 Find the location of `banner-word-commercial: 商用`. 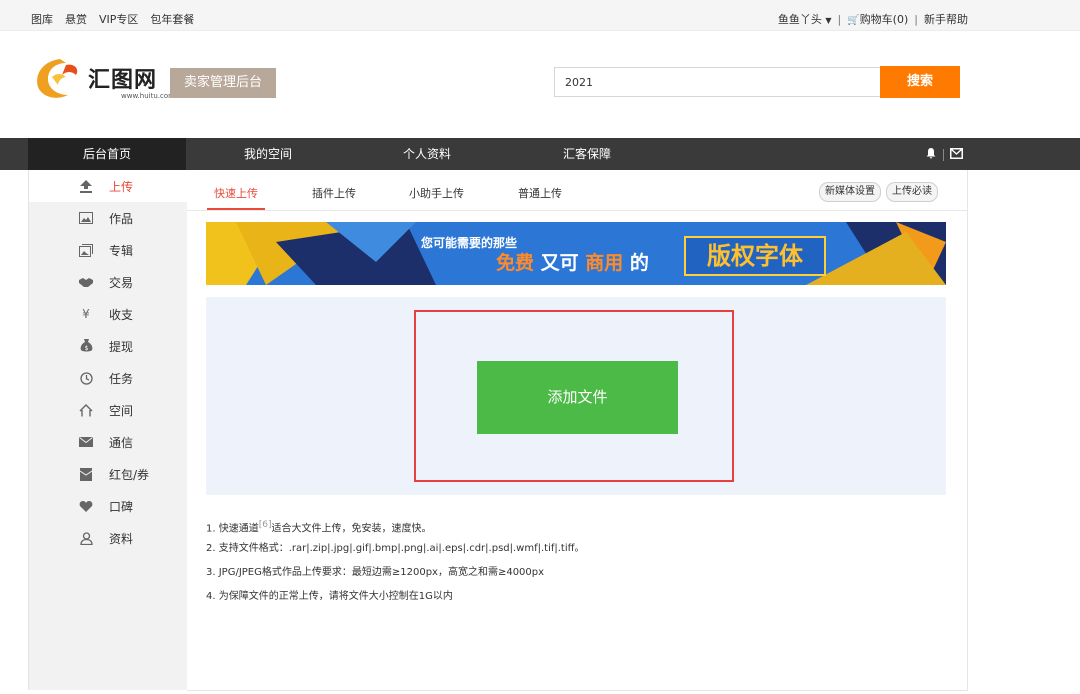

banner-word-commercial: 商用 is located at coordinates (604, 263).